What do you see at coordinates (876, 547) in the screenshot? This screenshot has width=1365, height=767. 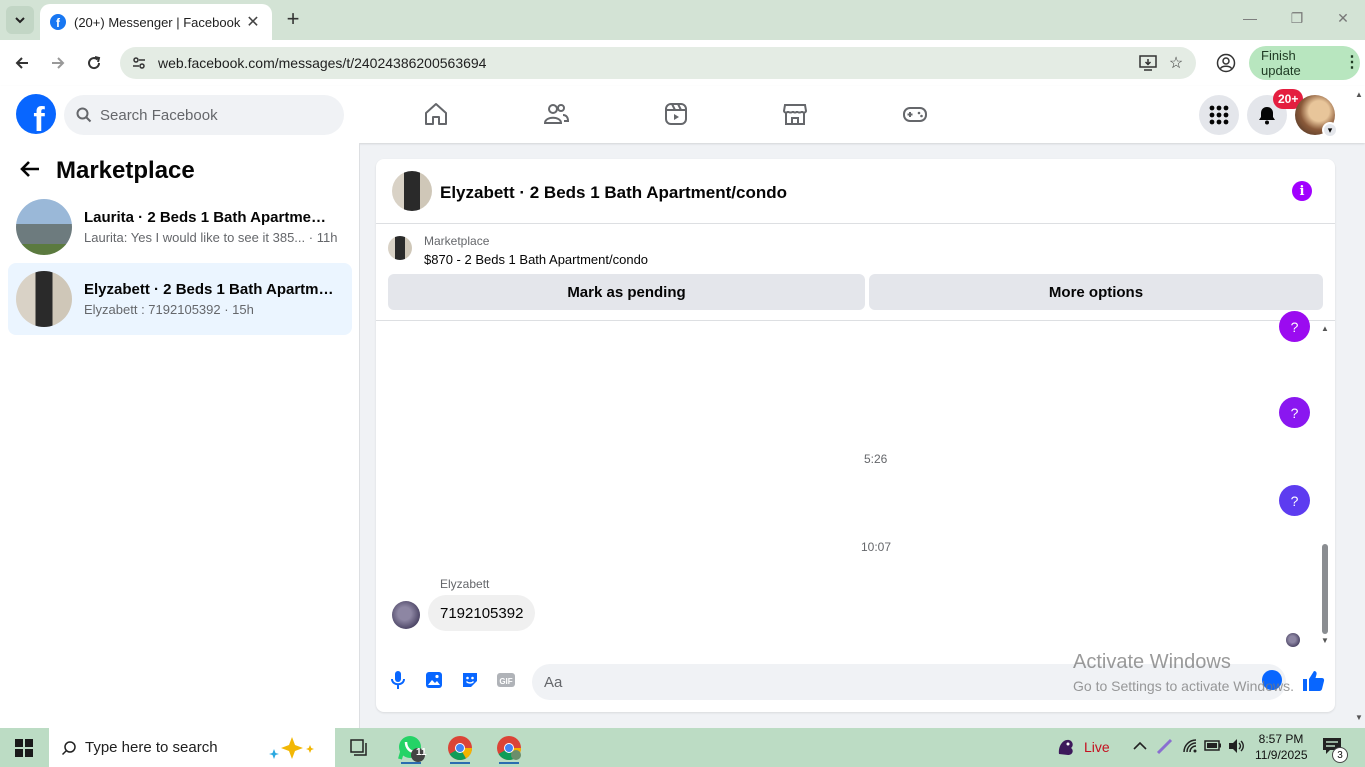 I see `message-timestamp: 10:07` at bounding box center [876, 547].